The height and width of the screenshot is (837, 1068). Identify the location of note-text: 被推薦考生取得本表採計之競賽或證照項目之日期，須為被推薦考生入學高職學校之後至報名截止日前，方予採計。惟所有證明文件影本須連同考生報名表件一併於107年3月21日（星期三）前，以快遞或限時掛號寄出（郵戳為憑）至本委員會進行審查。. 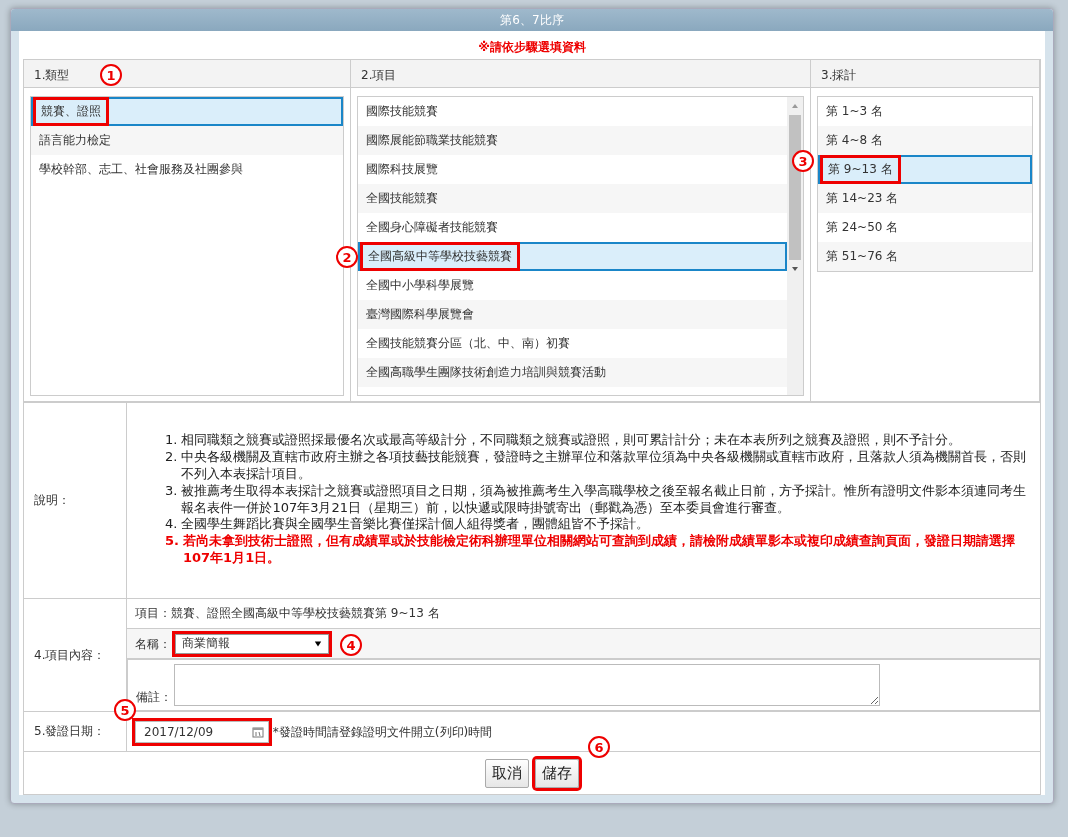
(604, 499).